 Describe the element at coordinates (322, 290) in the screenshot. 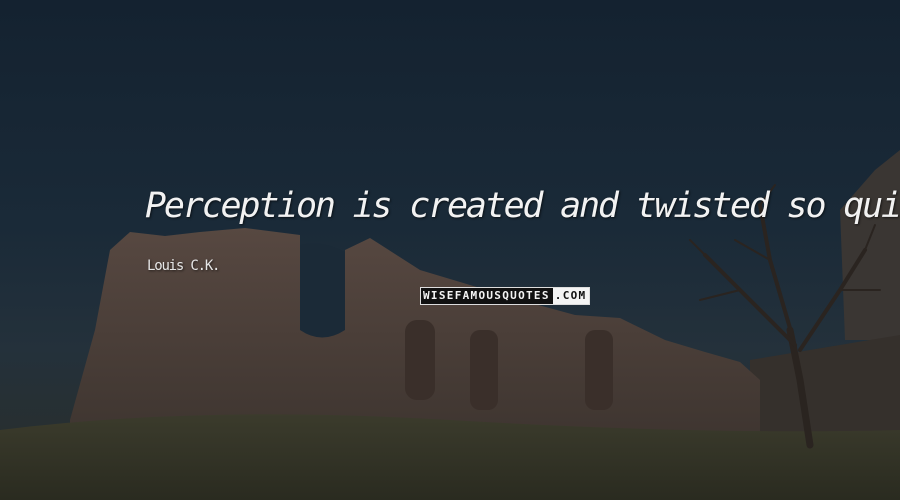

I see `arch-opening` at that location.